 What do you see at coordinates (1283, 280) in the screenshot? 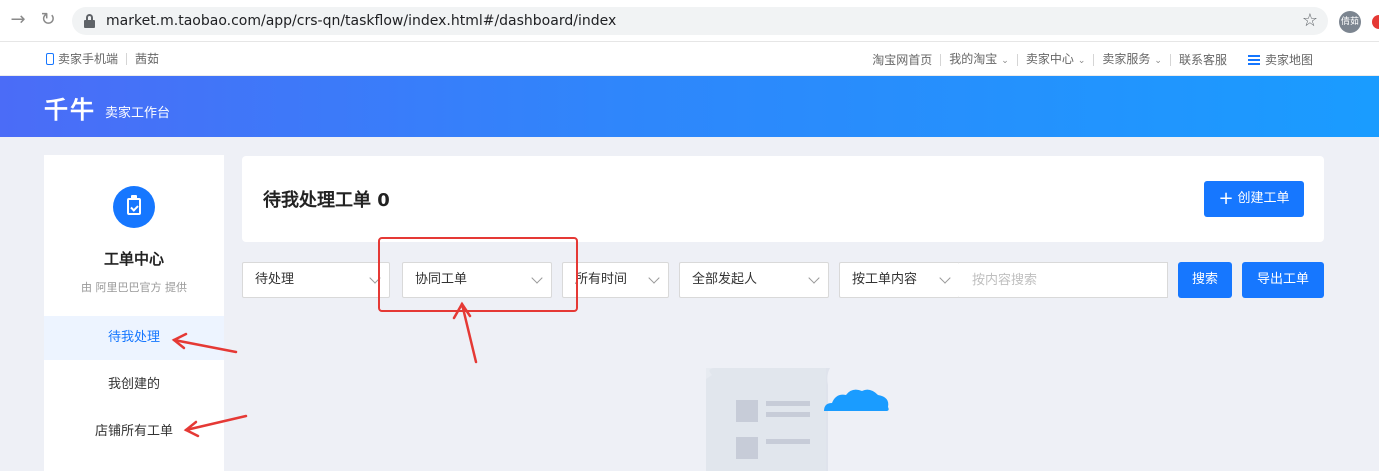
I see `export-tickets-button: 导出工单` at bounding box center [1283, 280].